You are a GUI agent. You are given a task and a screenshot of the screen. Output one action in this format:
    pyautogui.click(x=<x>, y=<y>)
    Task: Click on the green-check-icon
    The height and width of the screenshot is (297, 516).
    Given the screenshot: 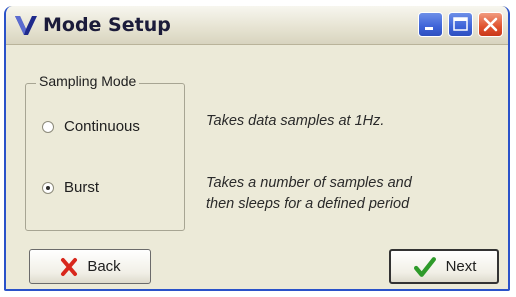 What is the action you would take?
    pyautogui.click(x=424, y=266)
    